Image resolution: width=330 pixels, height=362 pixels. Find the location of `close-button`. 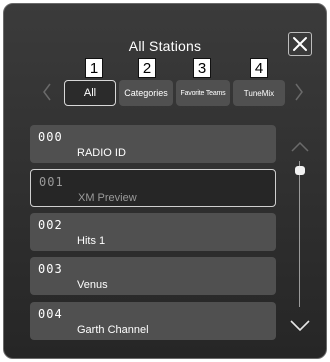

close-button is located at coordinates (300, 44).